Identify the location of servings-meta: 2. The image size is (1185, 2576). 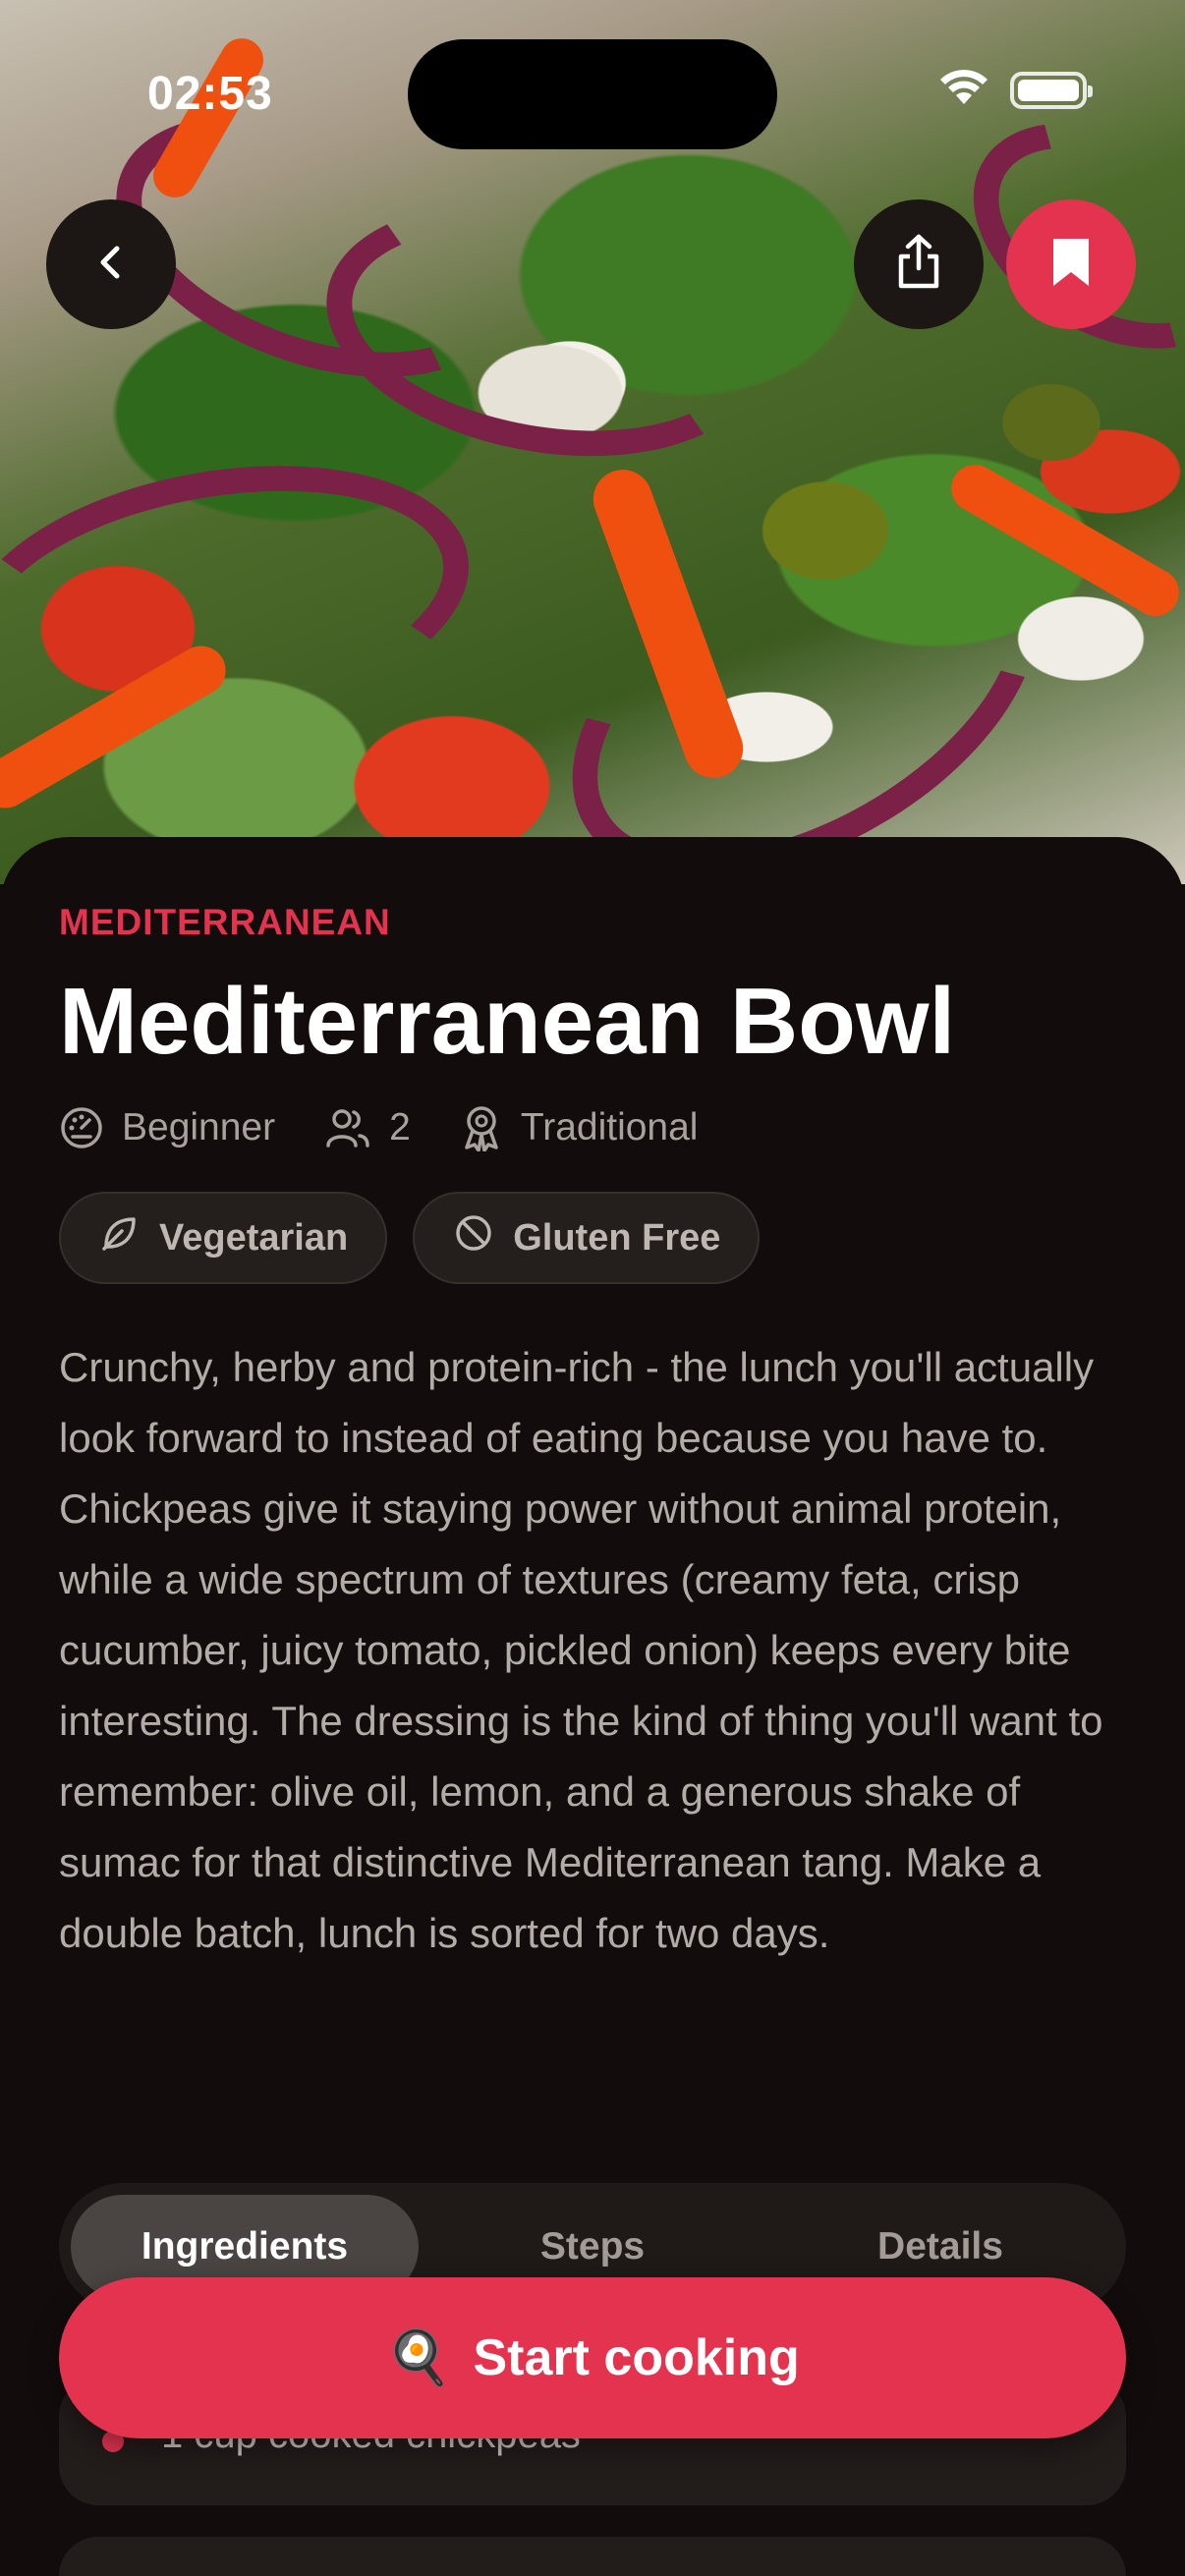
(368, 1127).